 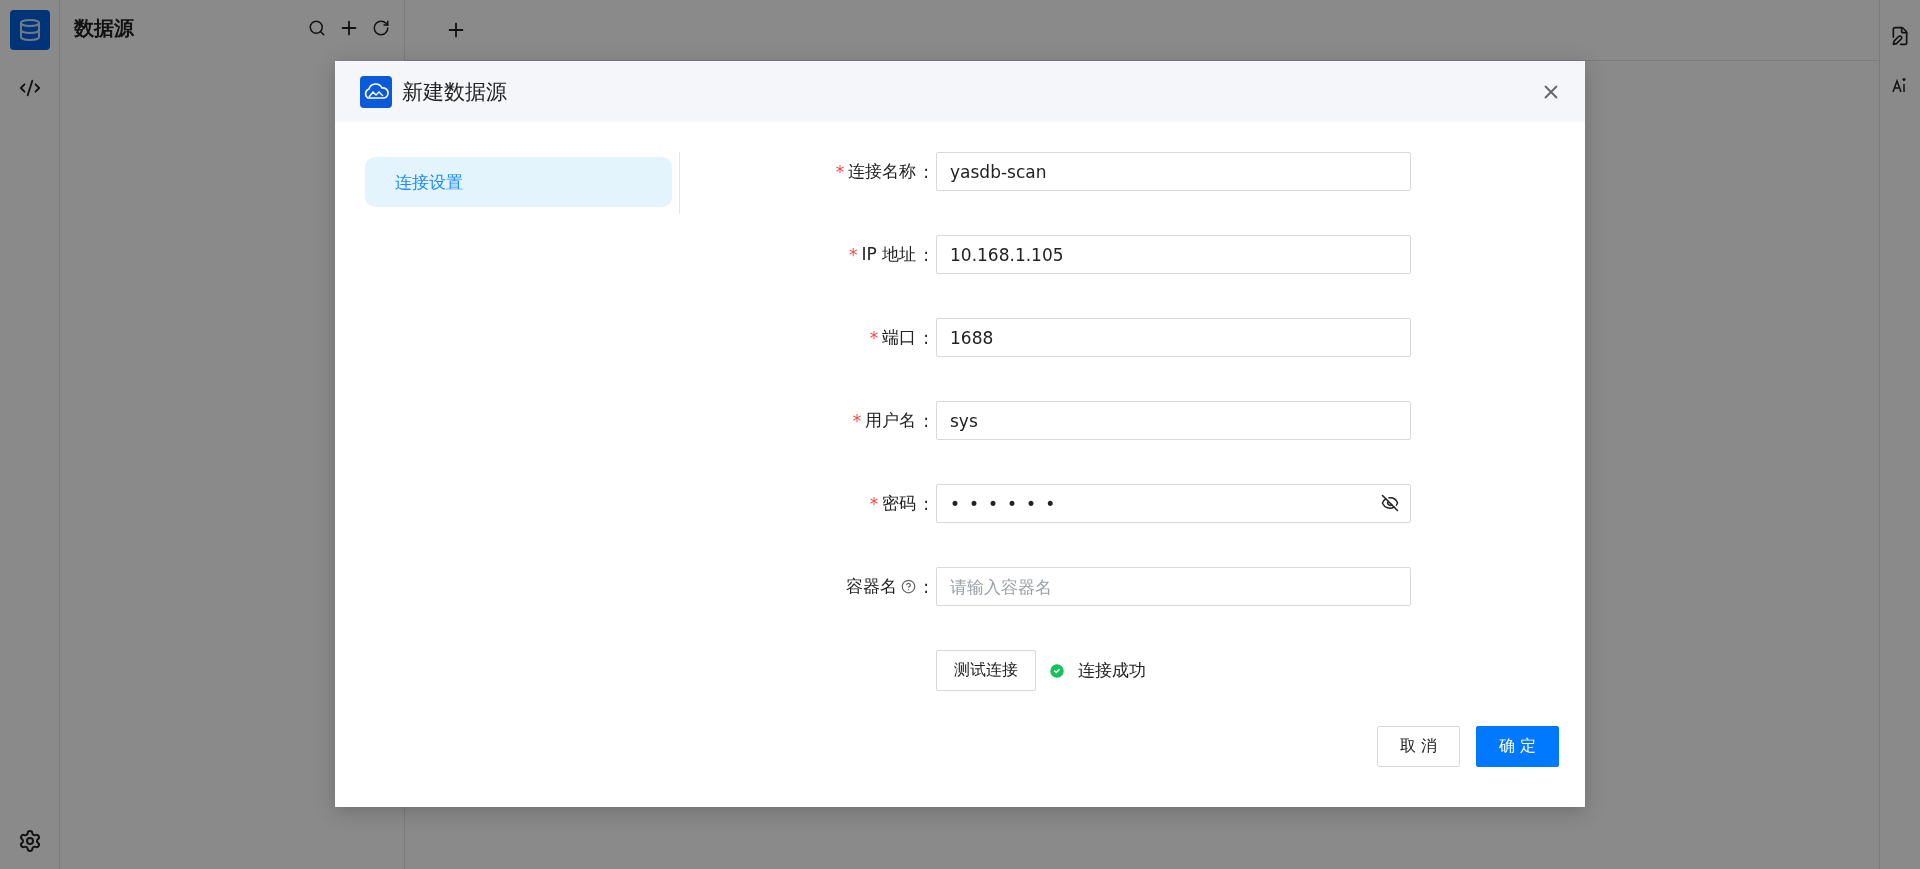 I want to click on refresh-icon, so click(x=381, y=28).